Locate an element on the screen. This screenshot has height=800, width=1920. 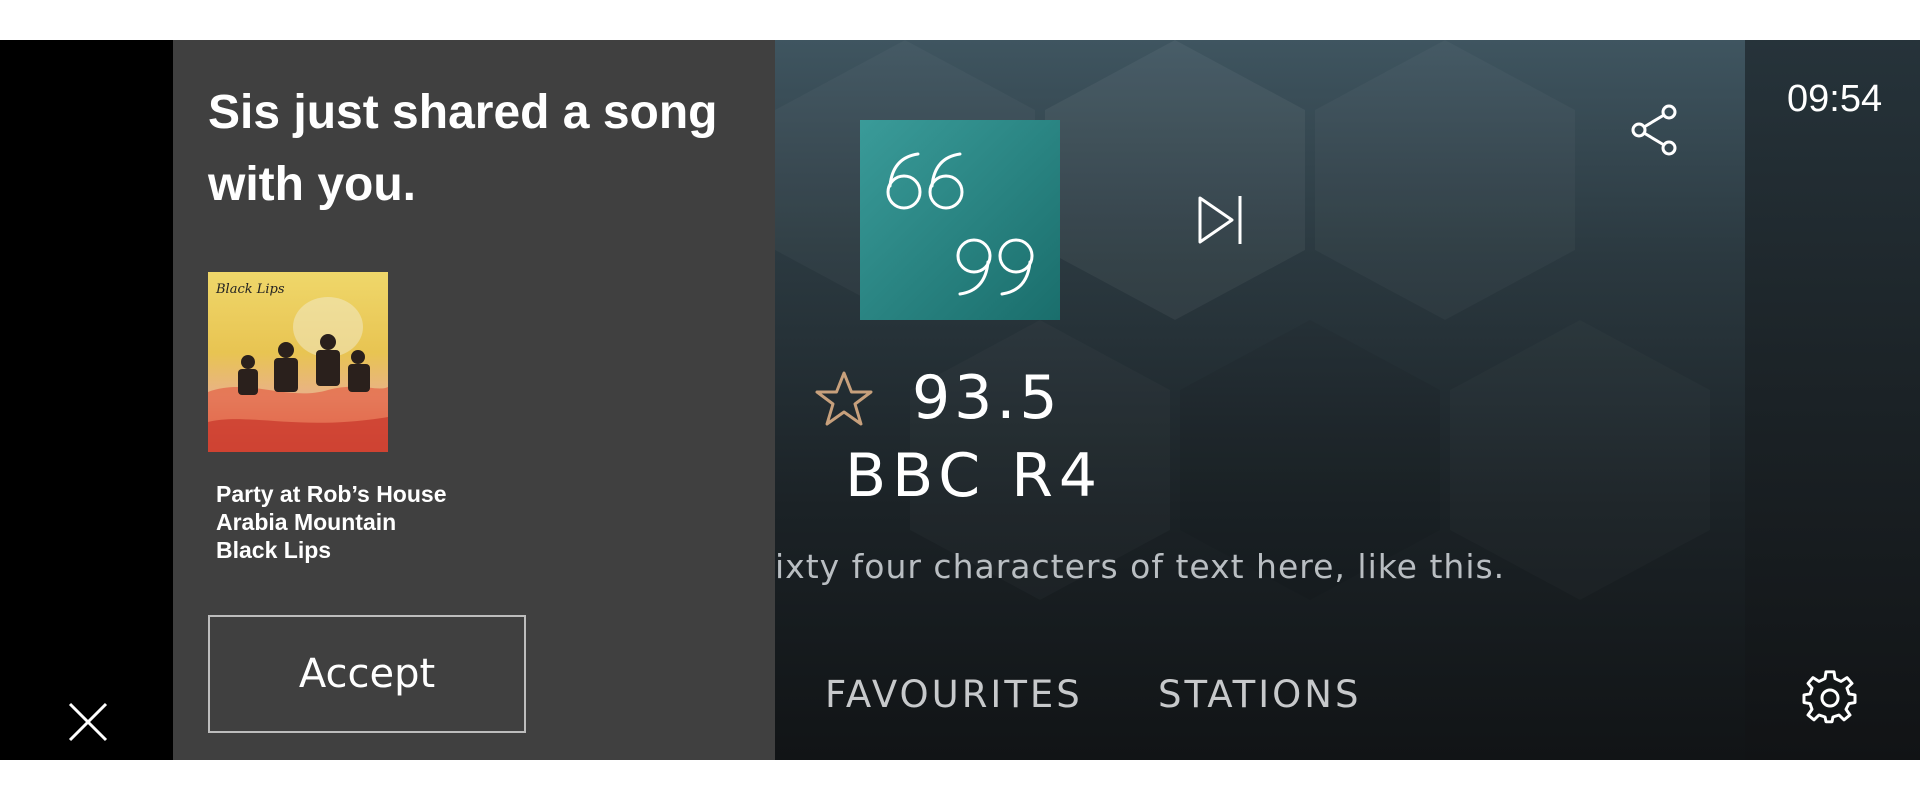
skip-next-icon is located at coordinates (1220, 220).